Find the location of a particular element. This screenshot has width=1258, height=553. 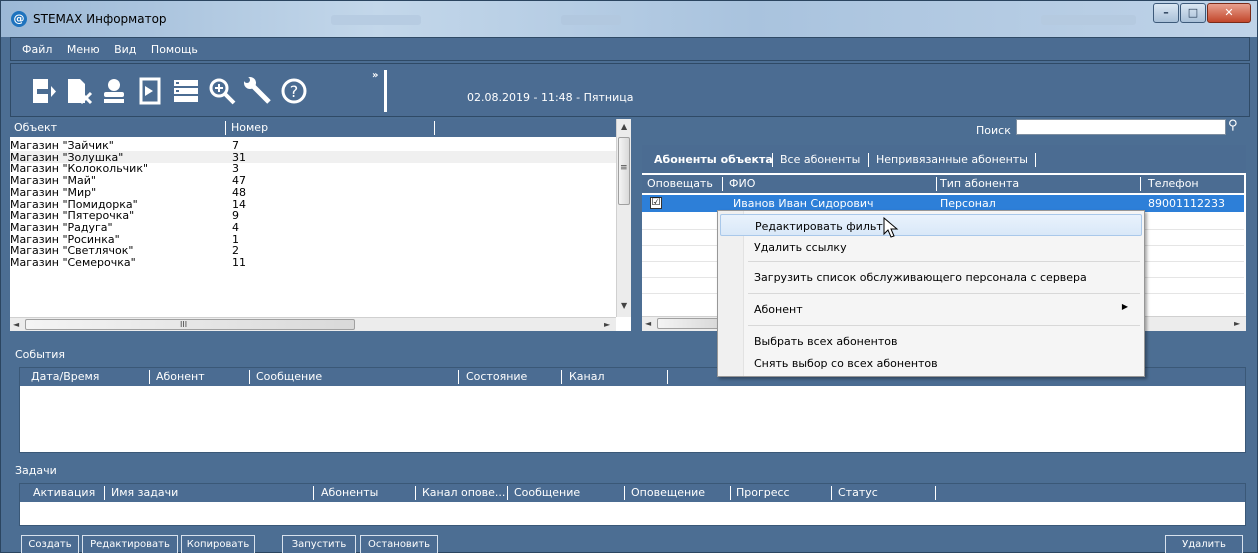

toolbar-separator is located at coordinates (385, 91).